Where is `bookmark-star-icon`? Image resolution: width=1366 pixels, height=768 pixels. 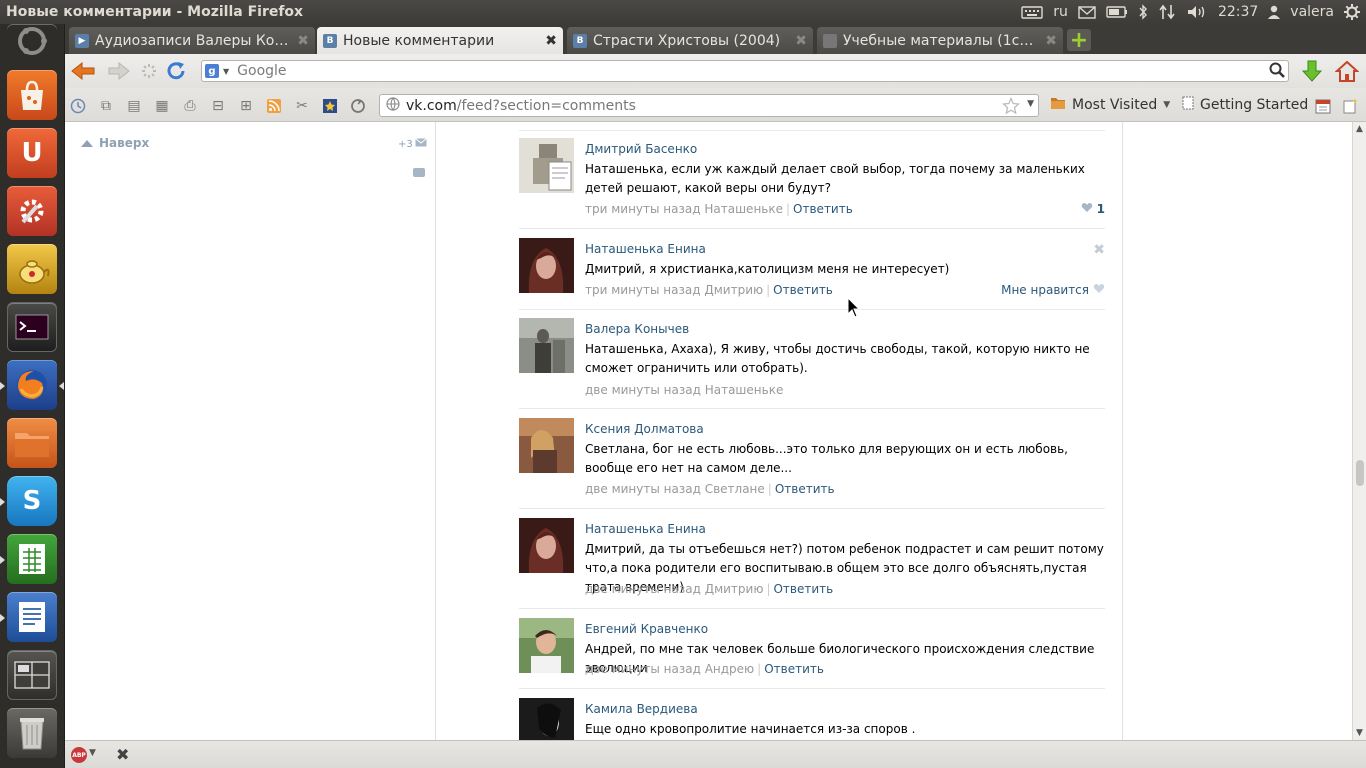 bookmark-star-icon is located at coordinates (330, 106).